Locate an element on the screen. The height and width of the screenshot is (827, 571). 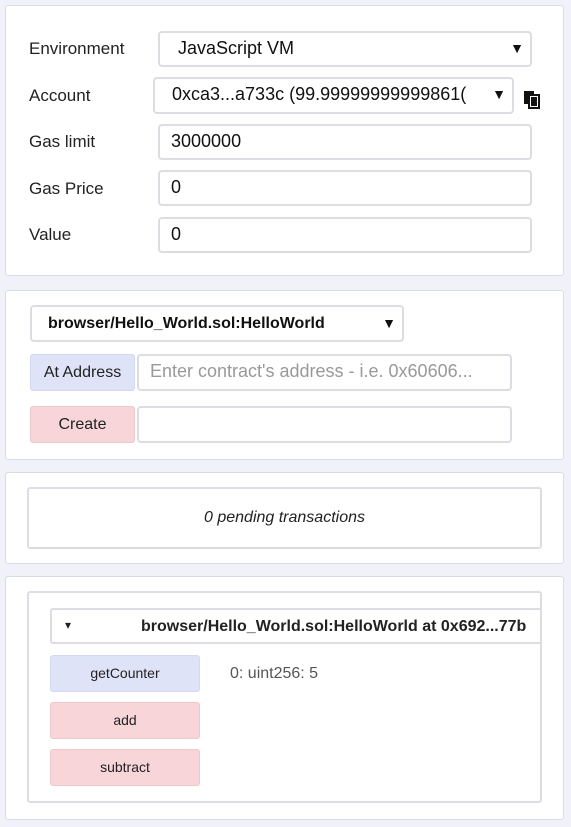
account-value: 0xca3...a733c (99.99999999999861( is located at coordinates (319, 94).